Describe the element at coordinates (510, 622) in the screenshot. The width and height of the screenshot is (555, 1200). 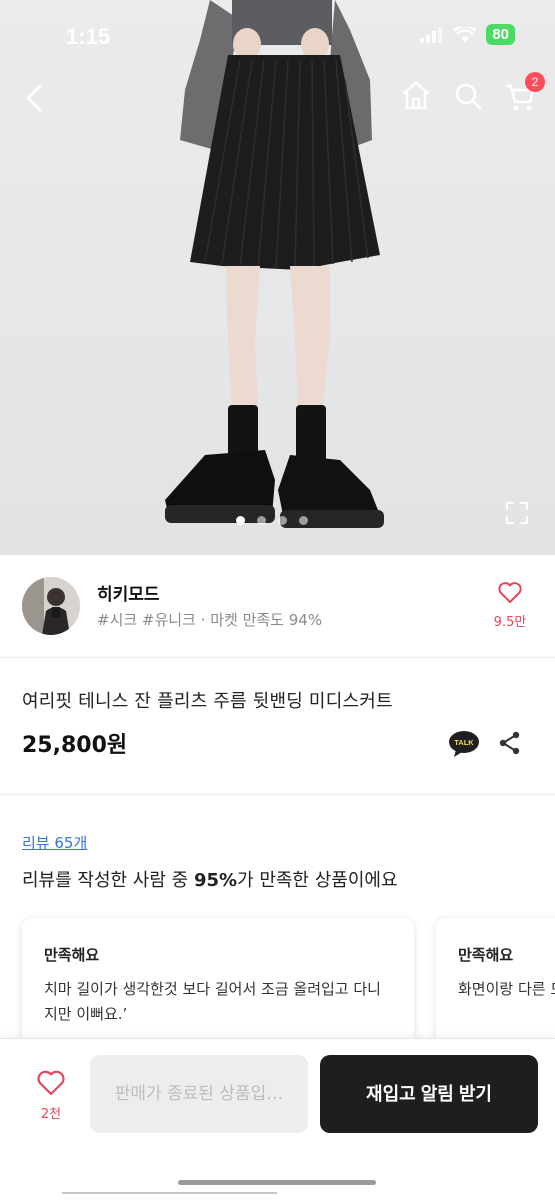
I see `shop-like-count: 9.5만` at that location.